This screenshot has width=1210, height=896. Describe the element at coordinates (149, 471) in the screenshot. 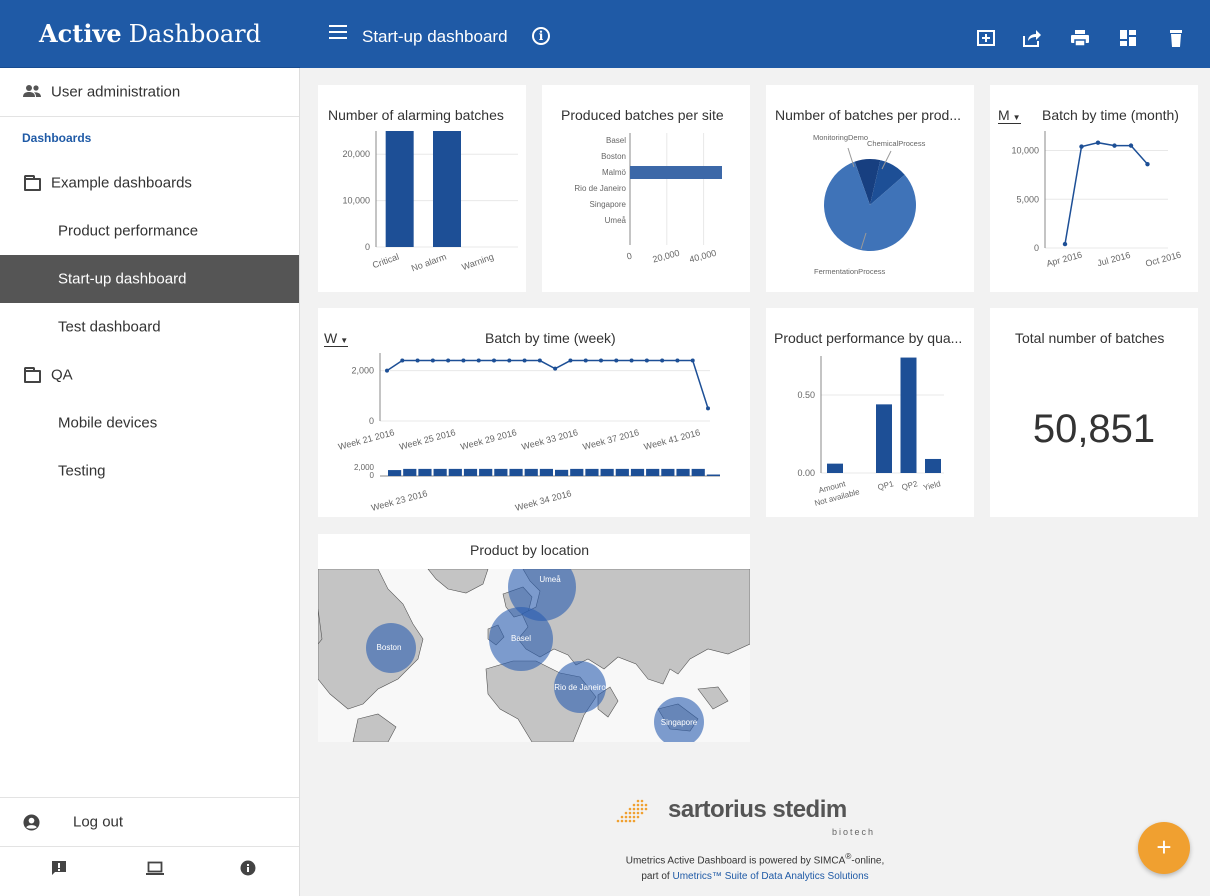

I see `sidebar-item-testing: Testing` at that location.